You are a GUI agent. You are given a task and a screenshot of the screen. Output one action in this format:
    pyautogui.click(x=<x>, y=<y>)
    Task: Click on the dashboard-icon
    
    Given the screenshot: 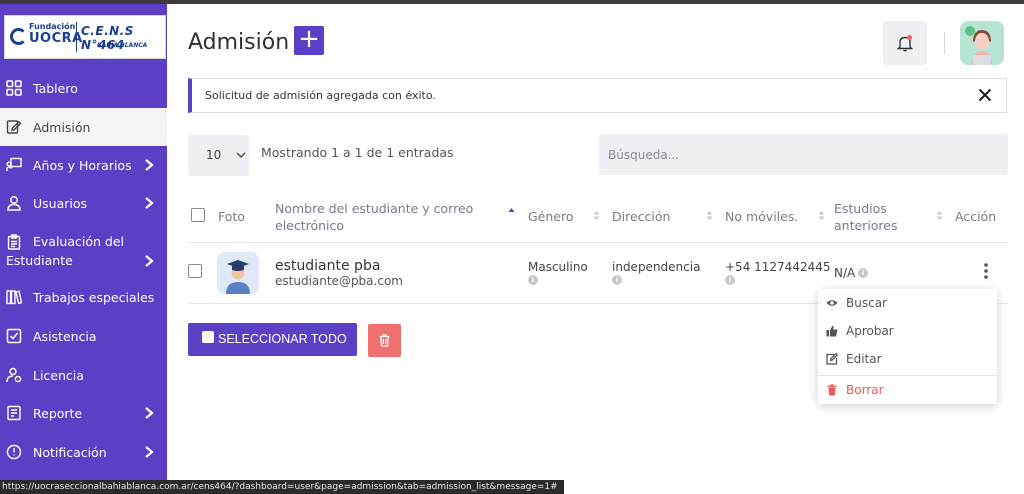 What is the action you would take?
    pyautogui.click(x=14, y=88)
    